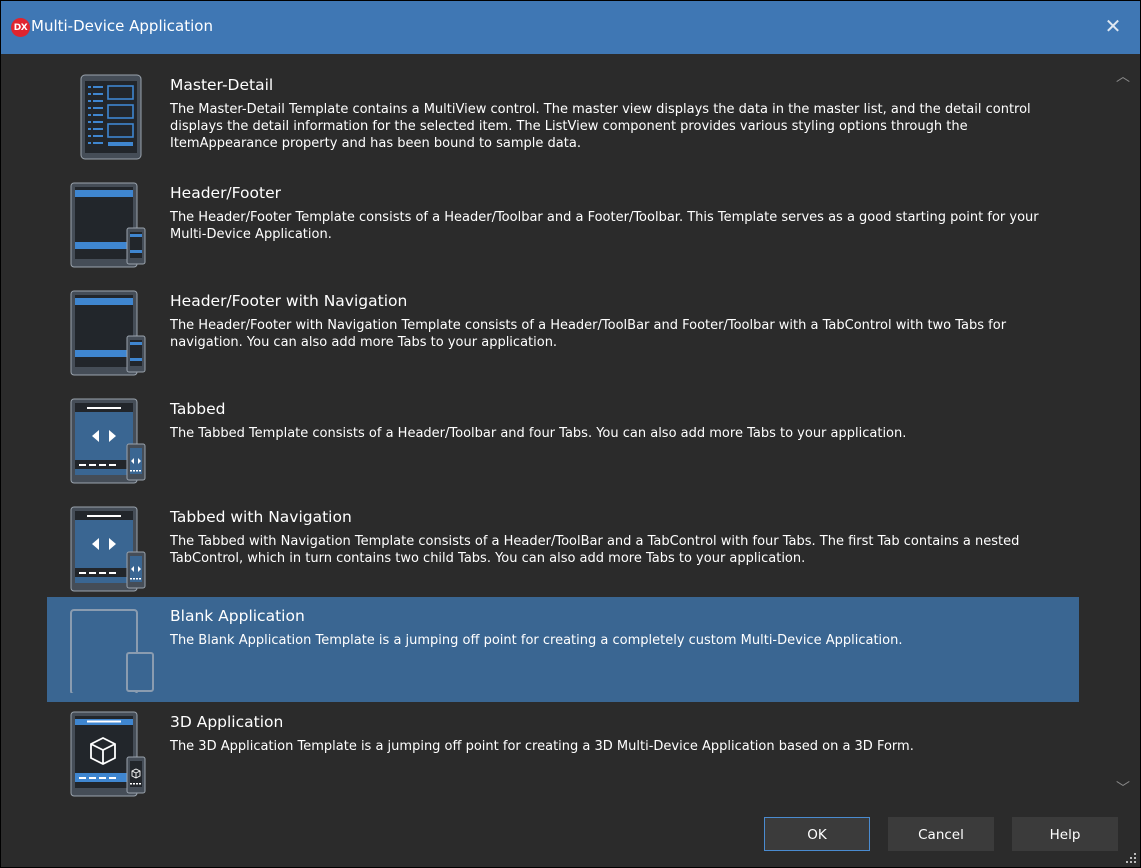 This screenshot has height=868, width=1141. What do you see at coordinates (570, 27) in the screenshot?
I see `title-bar: DX Multi-Device Application ✕` at bounding box center [570, 27].